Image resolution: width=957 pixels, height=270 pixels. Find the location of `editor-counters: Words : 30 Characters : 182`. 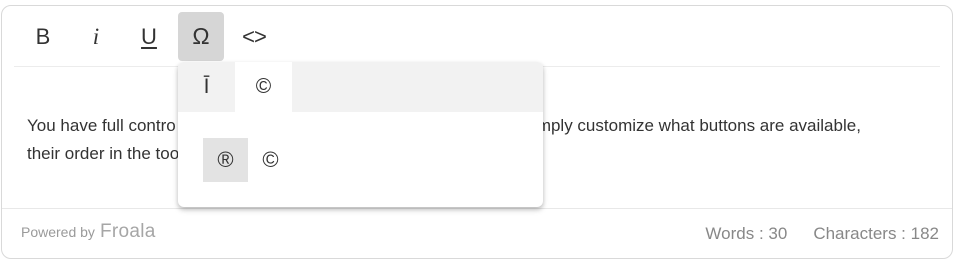

editor-counters: Words : 30 Characters : 182 is located at coordinates (822, 234).